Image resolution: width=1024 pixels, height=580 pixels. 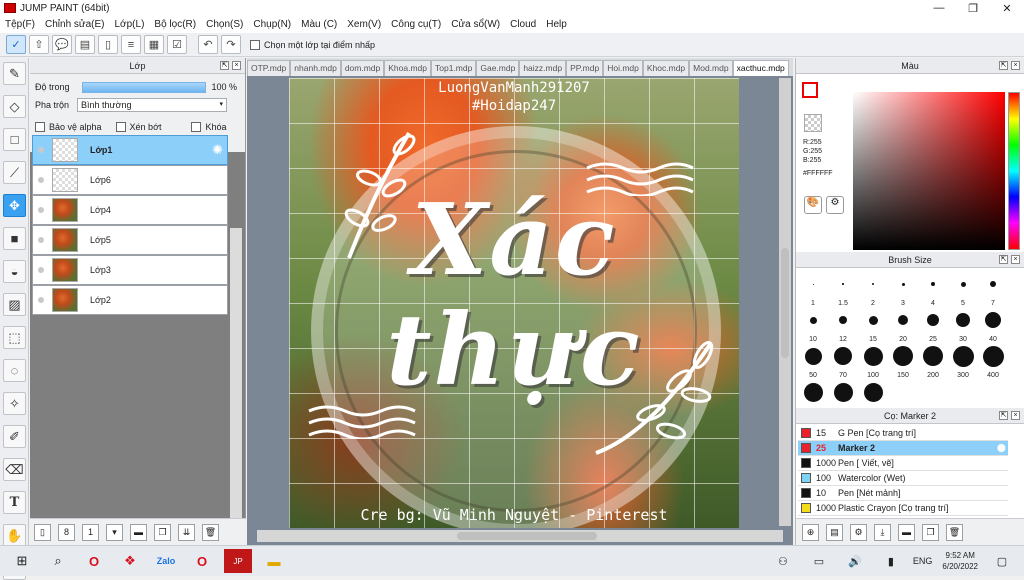 What do you see at coordinates (85, 44) in the screenshot?
I see `speech-icon: ▤` at bounding box center [85, 44].